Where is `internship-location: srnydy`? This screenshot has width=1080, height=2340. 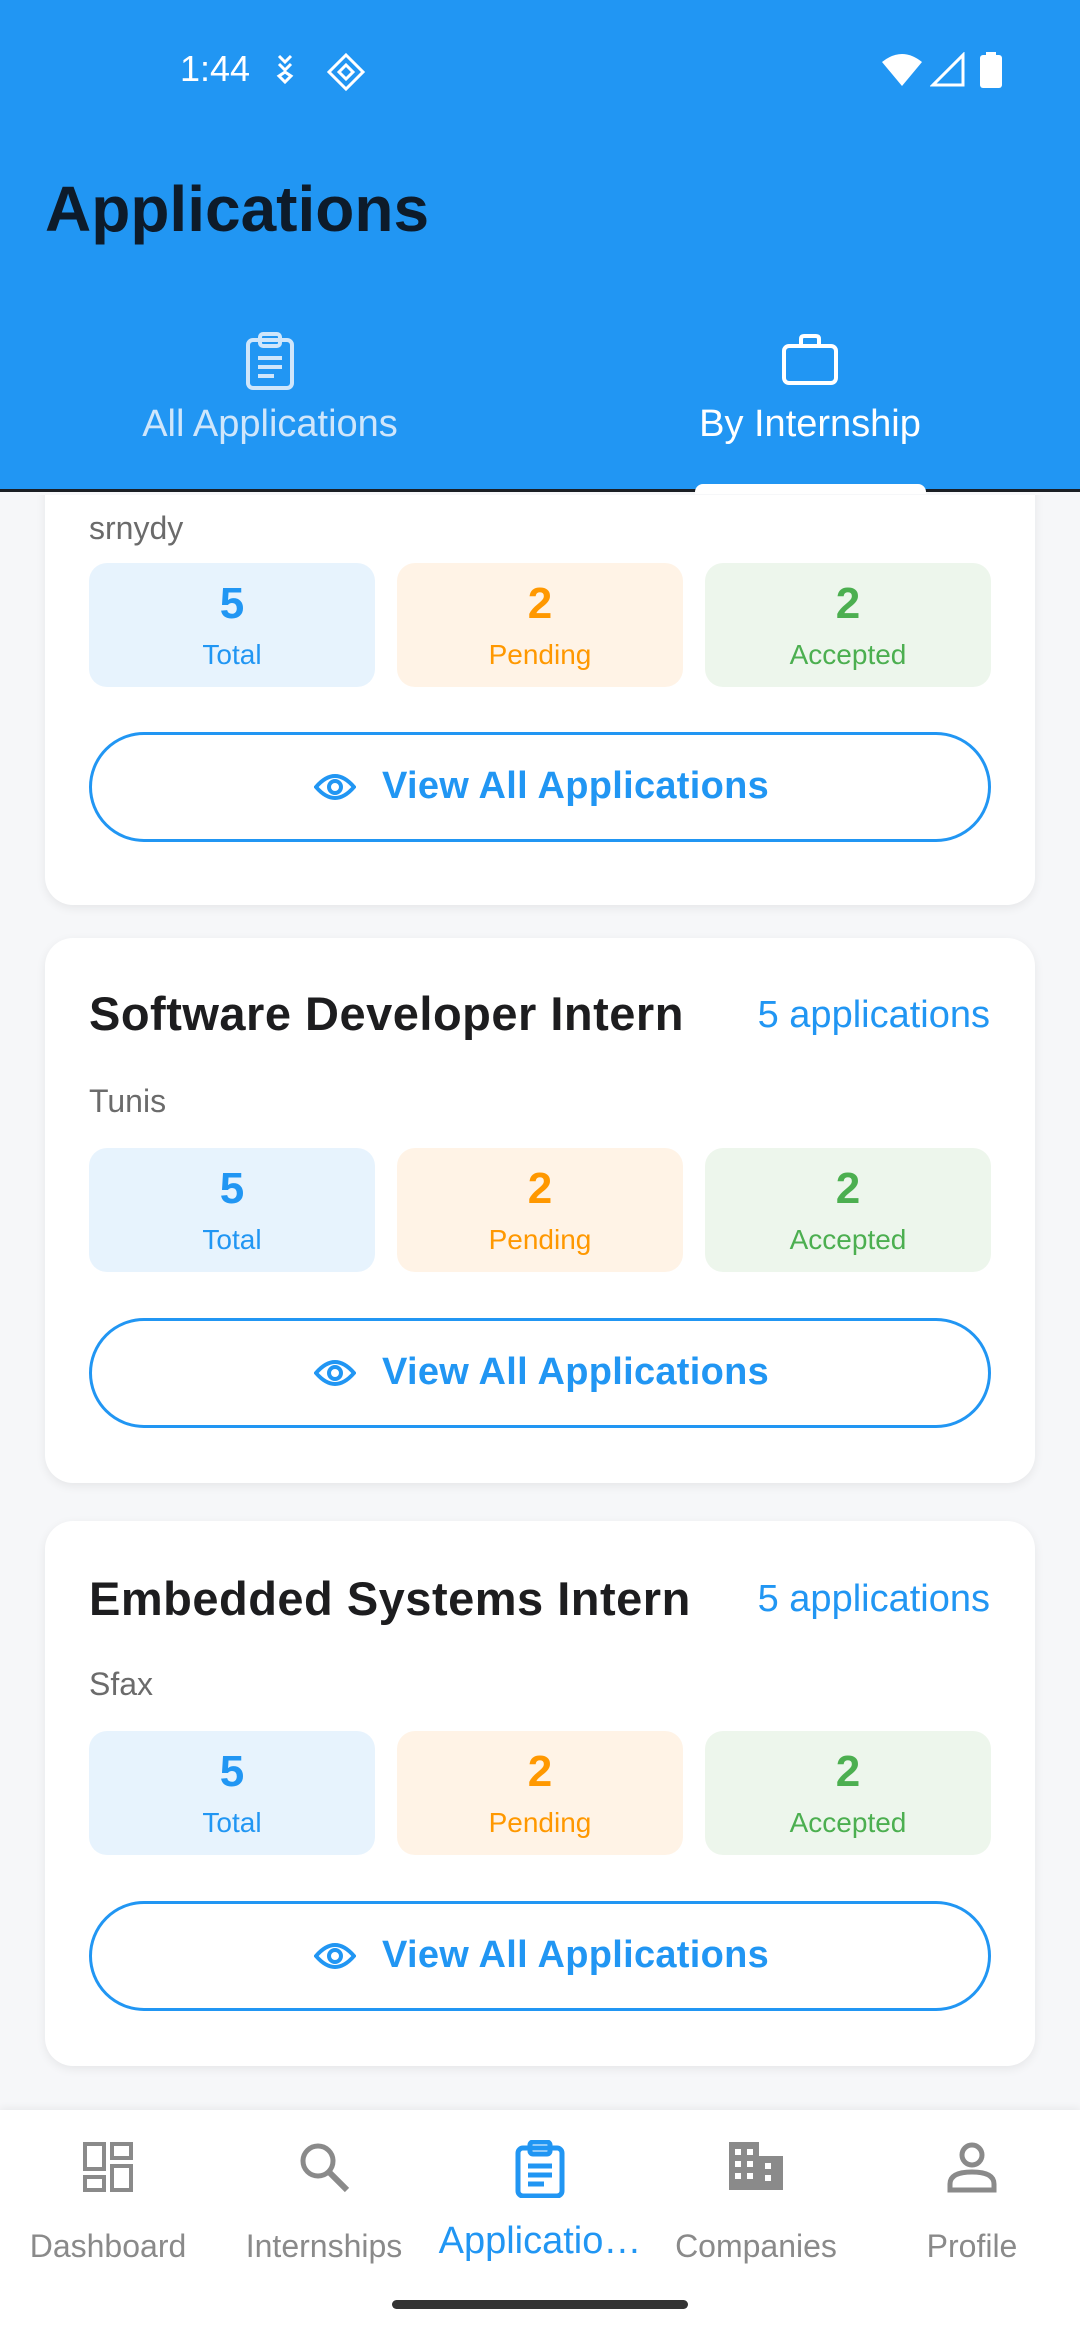
internship-location: srnydy is located at coordinates (136, 528).